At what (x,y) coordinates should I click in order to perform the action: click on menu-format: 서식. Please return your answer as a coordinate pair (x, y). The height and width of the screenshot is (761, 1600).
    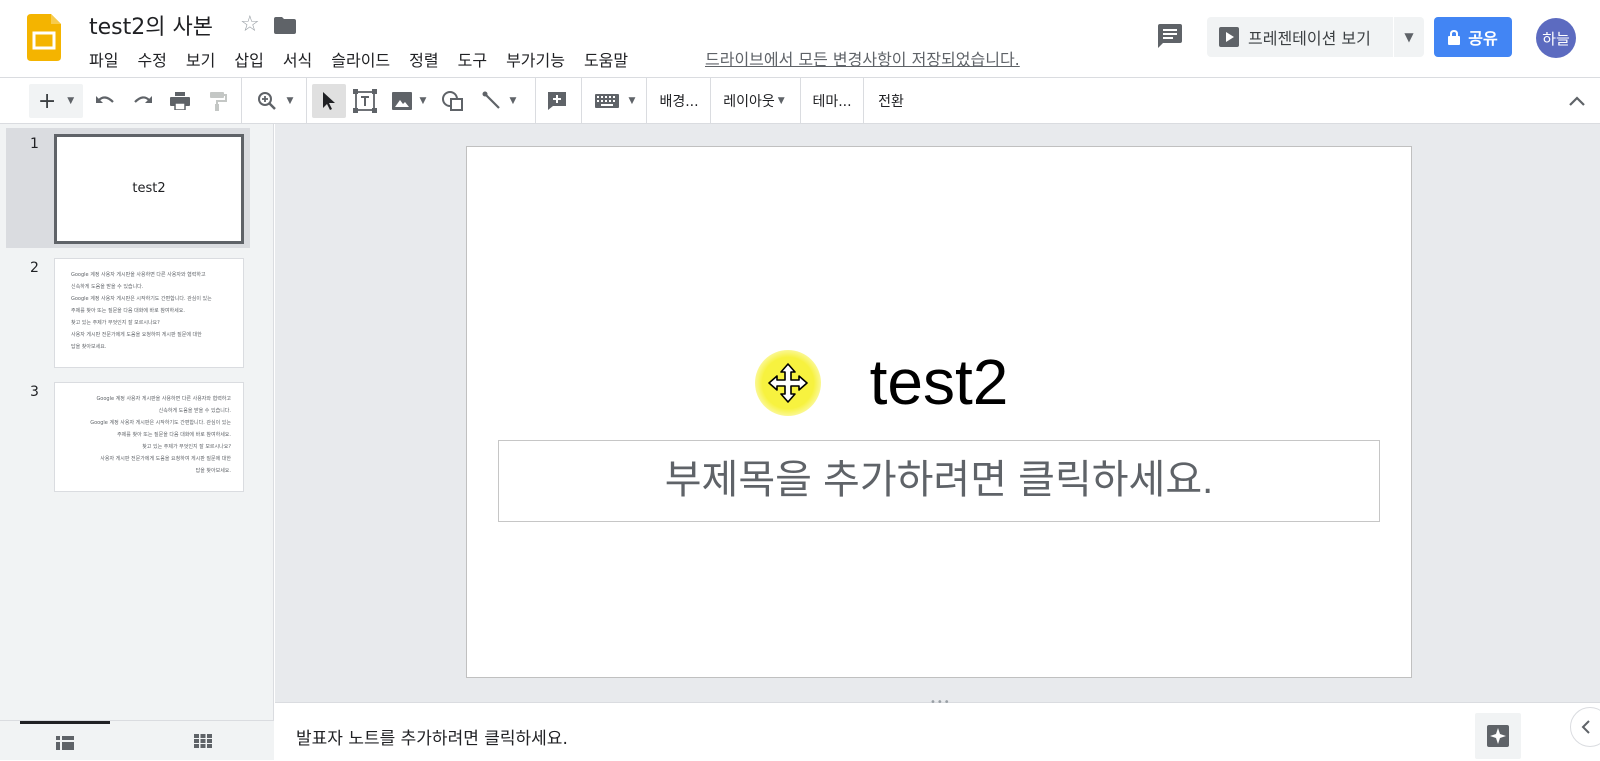
    Looking at the image, I should click on (297, 59).